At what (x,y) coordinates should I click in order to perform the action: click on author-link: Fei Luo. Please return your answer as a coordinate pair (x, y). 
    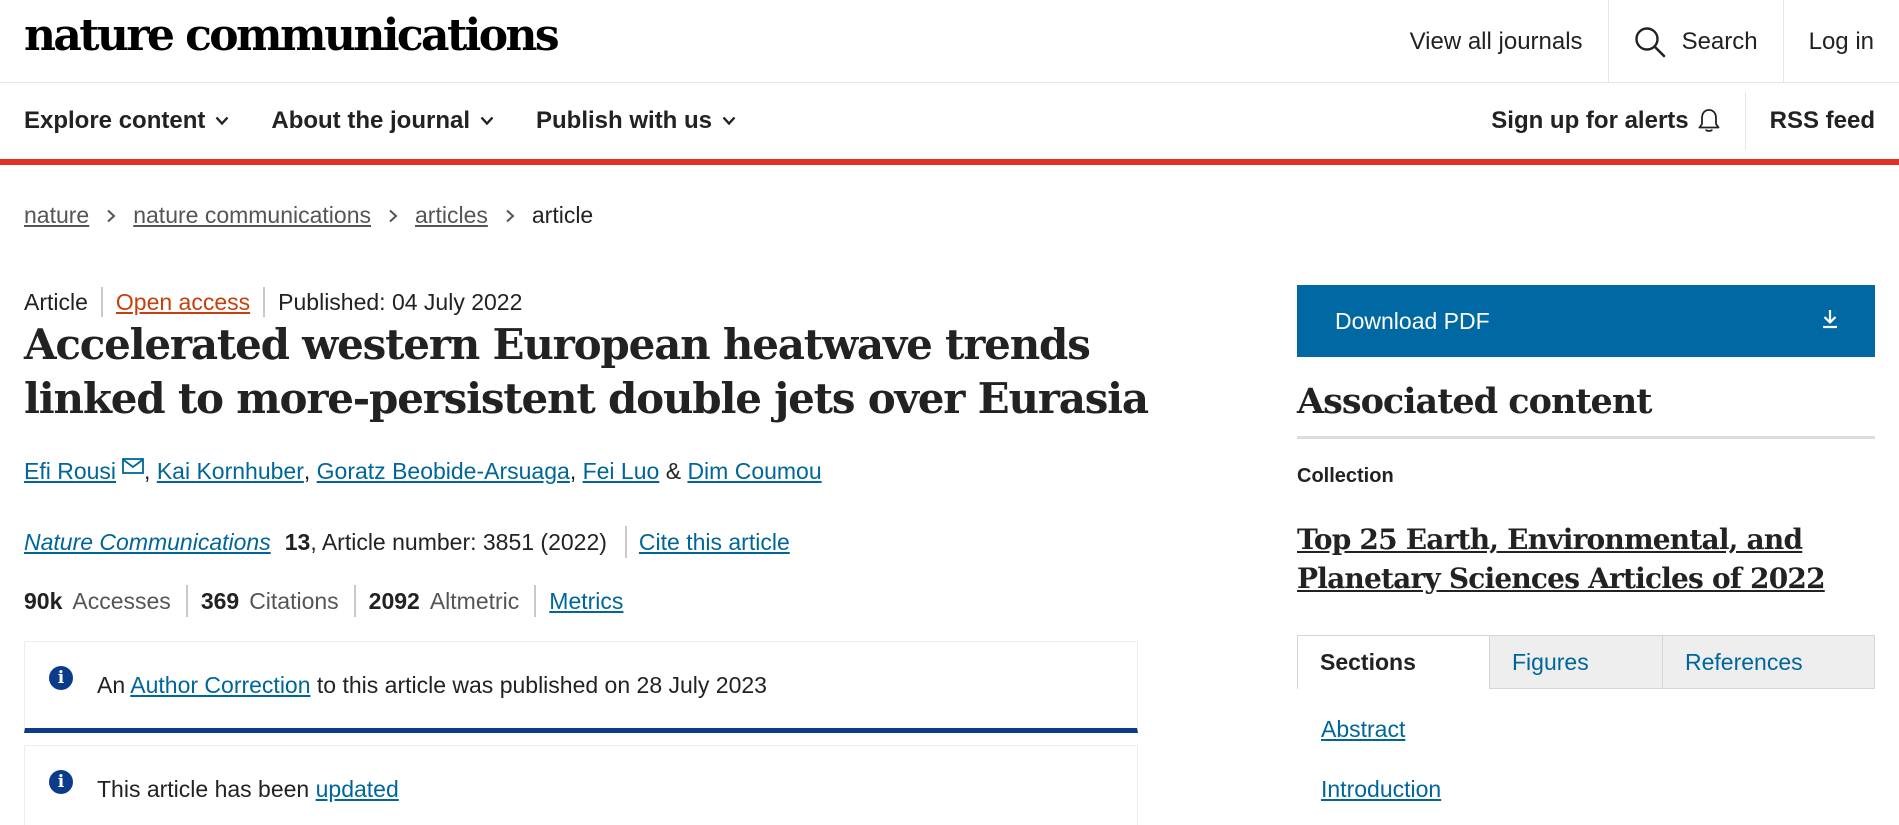
    Looking at the image, I should click on (621, 471).